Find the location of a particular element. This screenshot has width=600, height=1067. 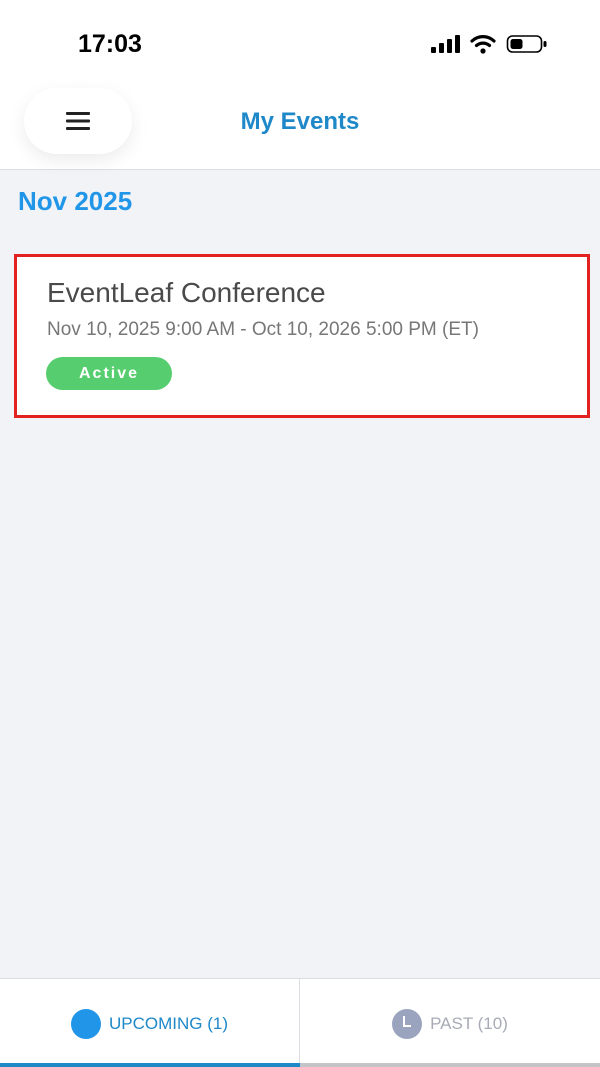

tab-past-label: PAST (10) is located at coordinates (469, 1023).